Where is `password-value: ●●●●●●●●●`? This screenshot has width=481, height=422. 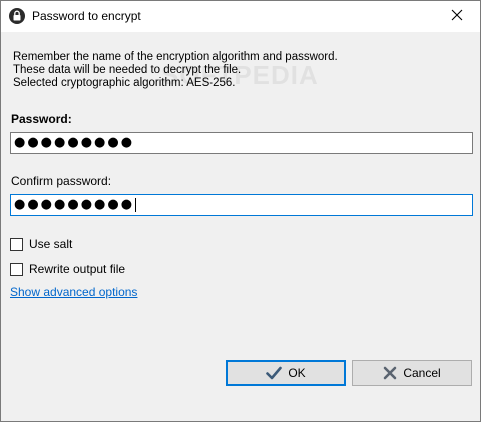 password-value: ●●●●●●●●● is located at coordinates (74, 142).